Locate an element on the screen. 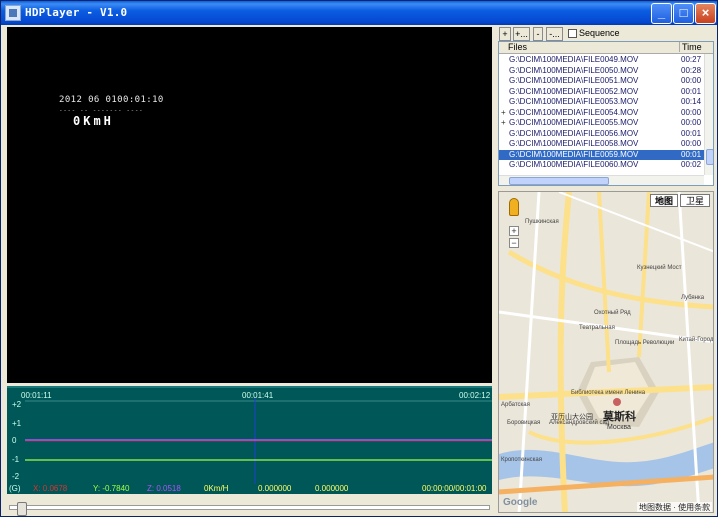 This screenshot has width=718, height=517. file-row-time: 00:02 is located at coordinates (691, 164).